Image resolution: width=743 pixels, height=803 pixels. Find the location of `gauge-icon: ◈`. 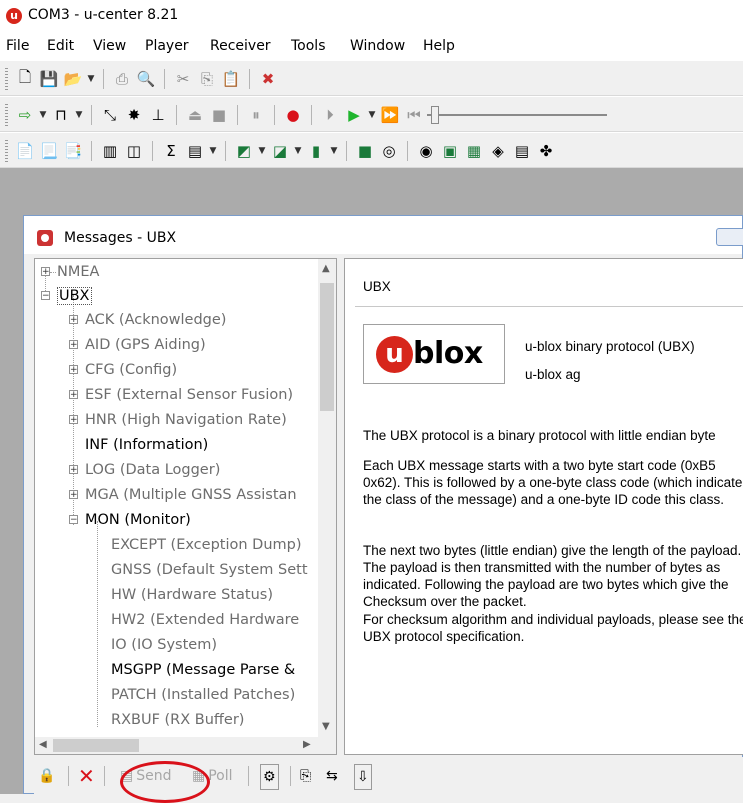

gauge-icon: ◈ is located at coordinates (498, 151).